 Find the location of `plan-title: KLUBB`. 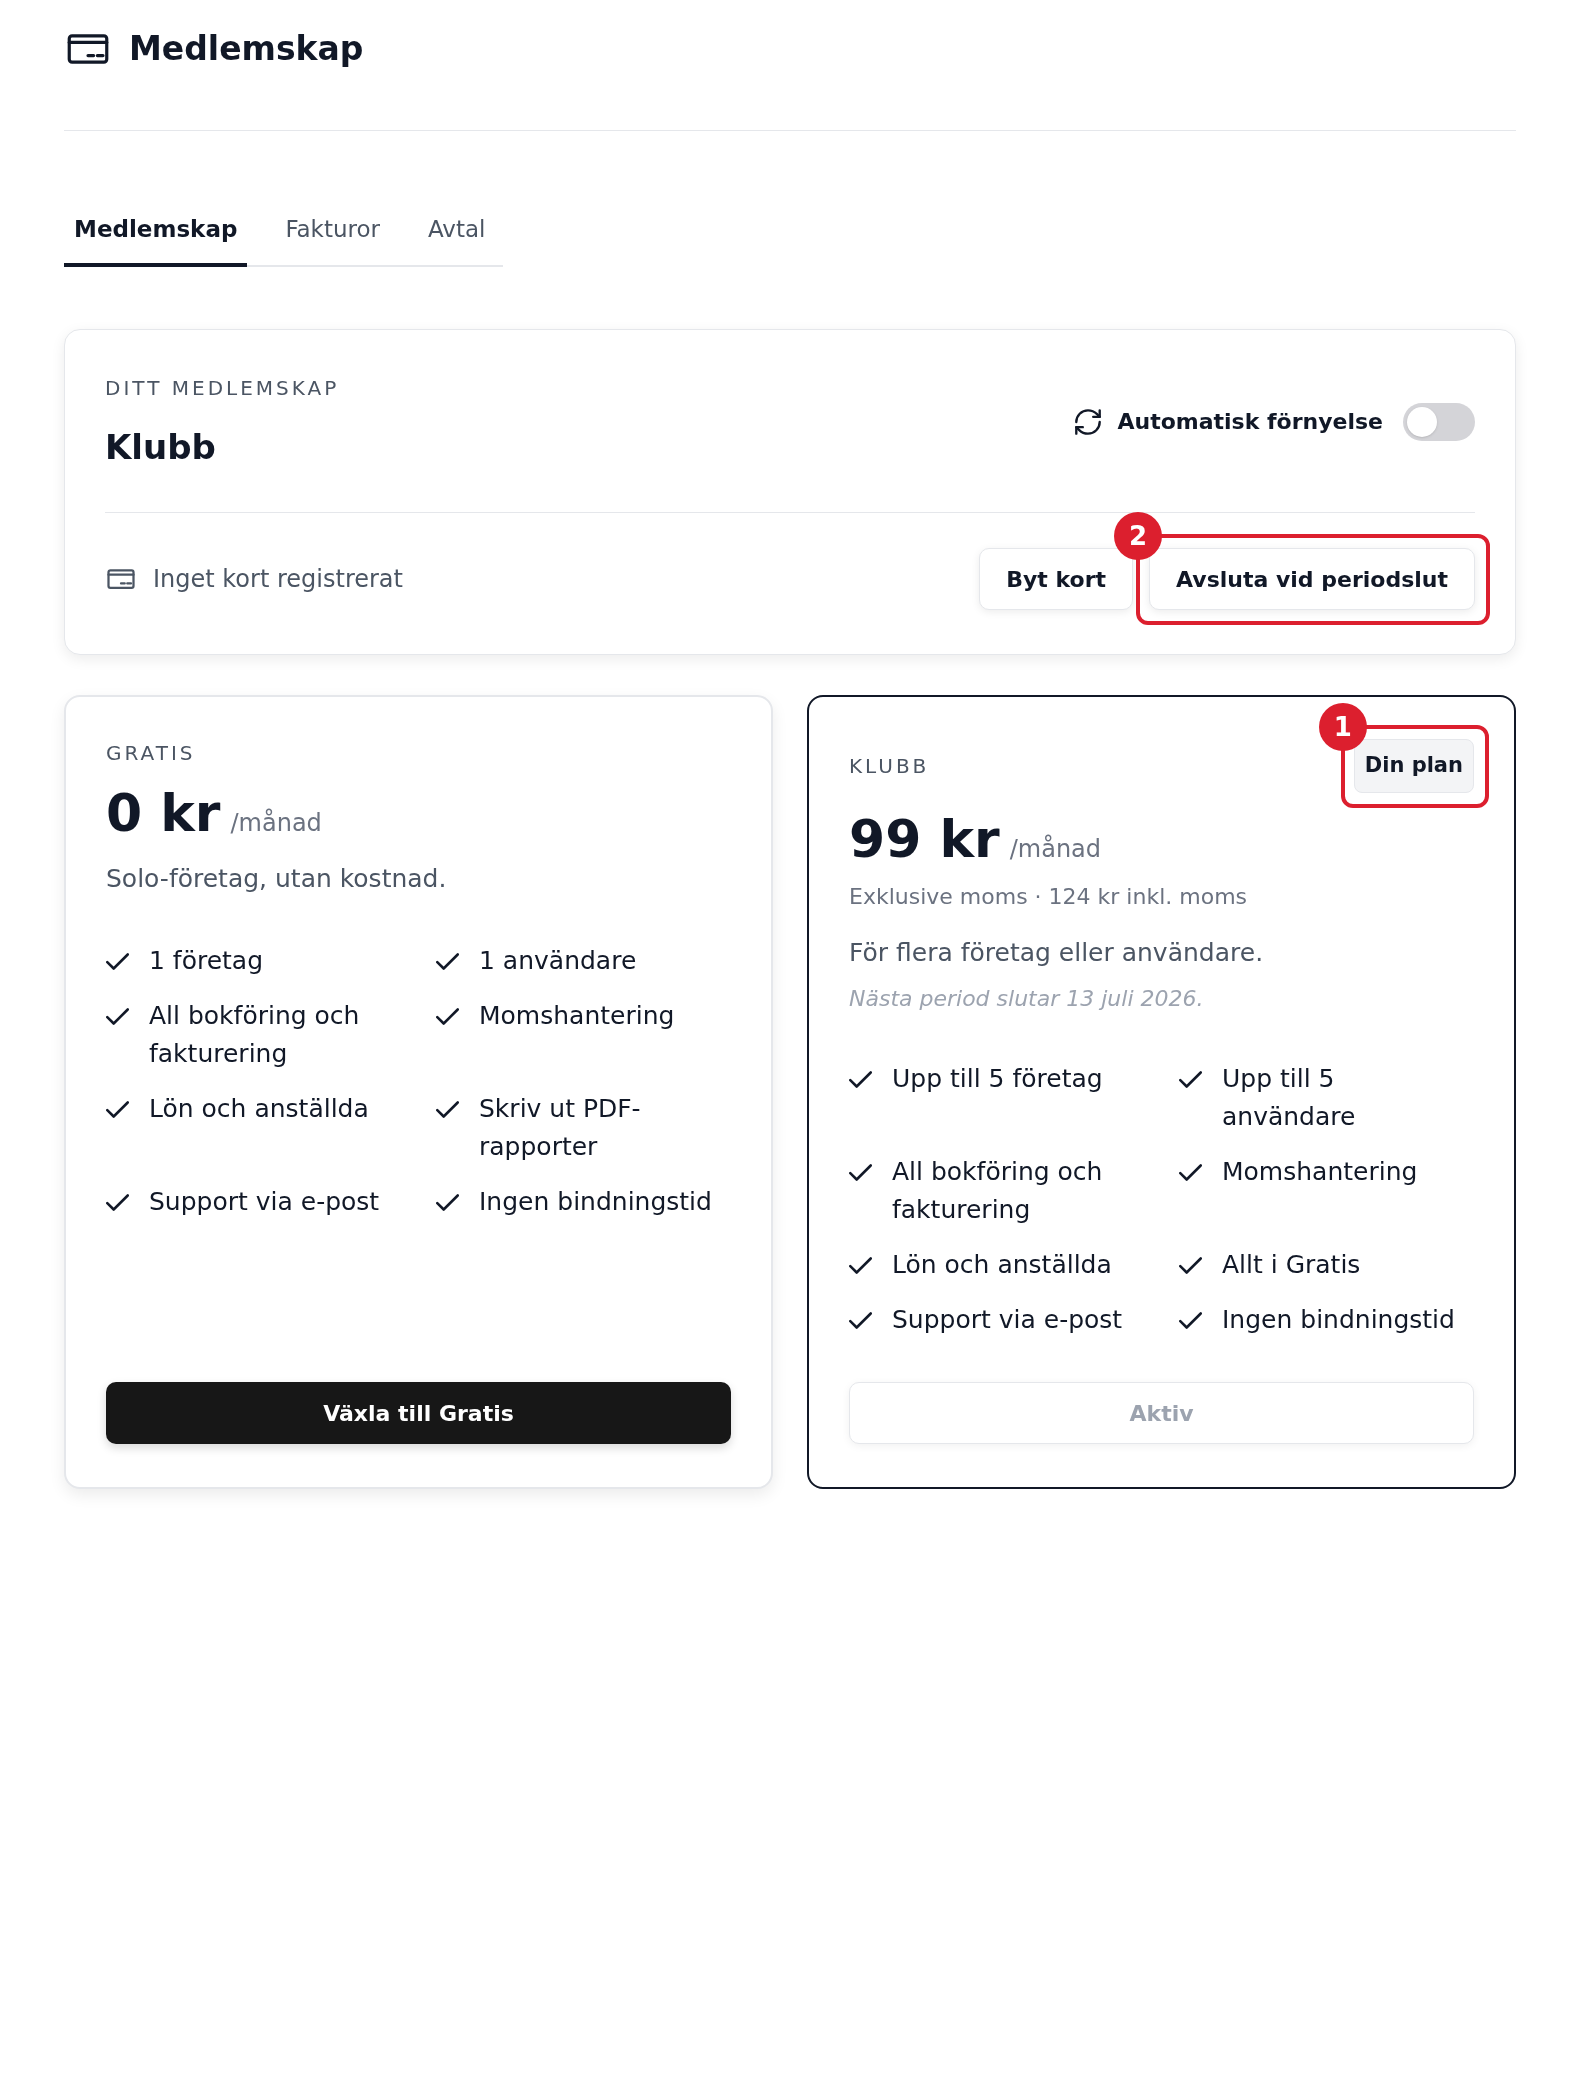

plan-title: KLUBB is located at coordinates (889, 766).